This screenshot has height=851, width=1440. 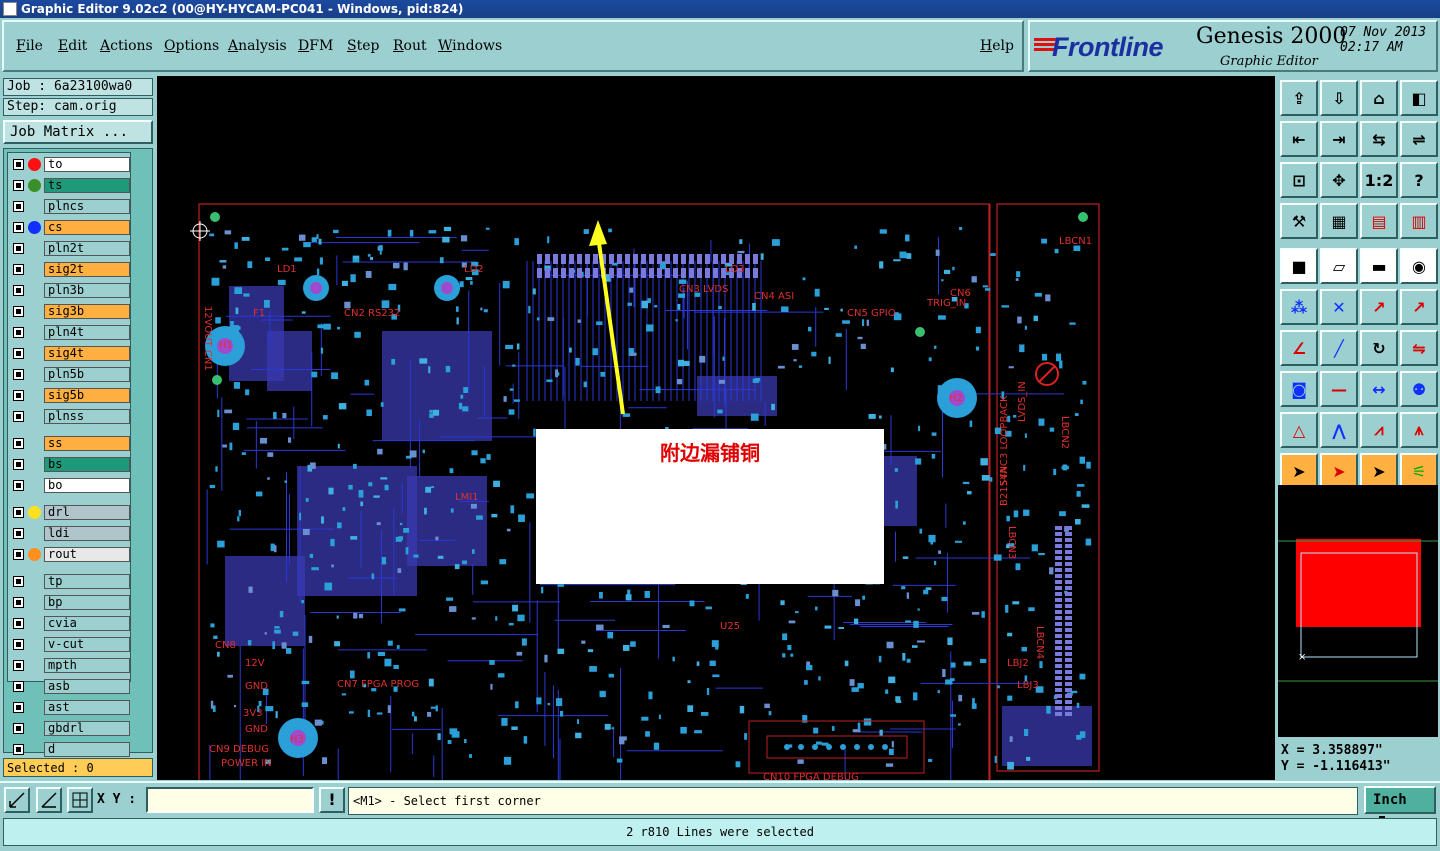 What do you see at coordinates (1379, 266) in the screenshot?
I see `ruler-icon: ▬` at bounding box center [1379, 266].